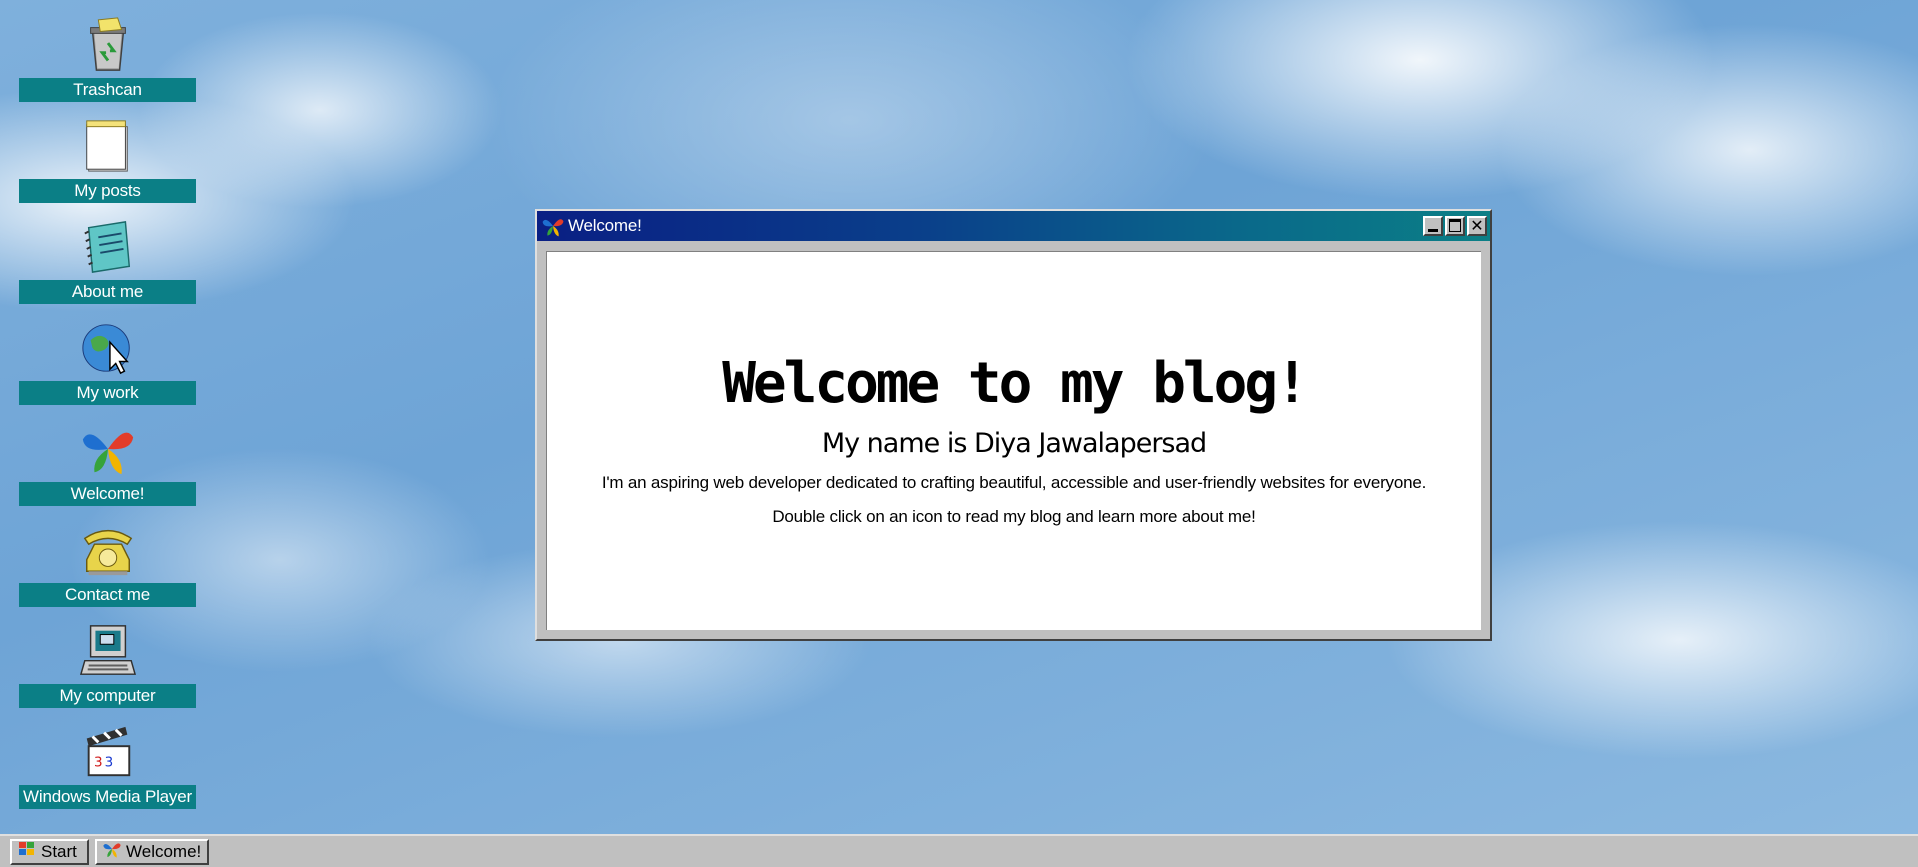  I want to click on recycle-bin-icon, so click(108, 45).